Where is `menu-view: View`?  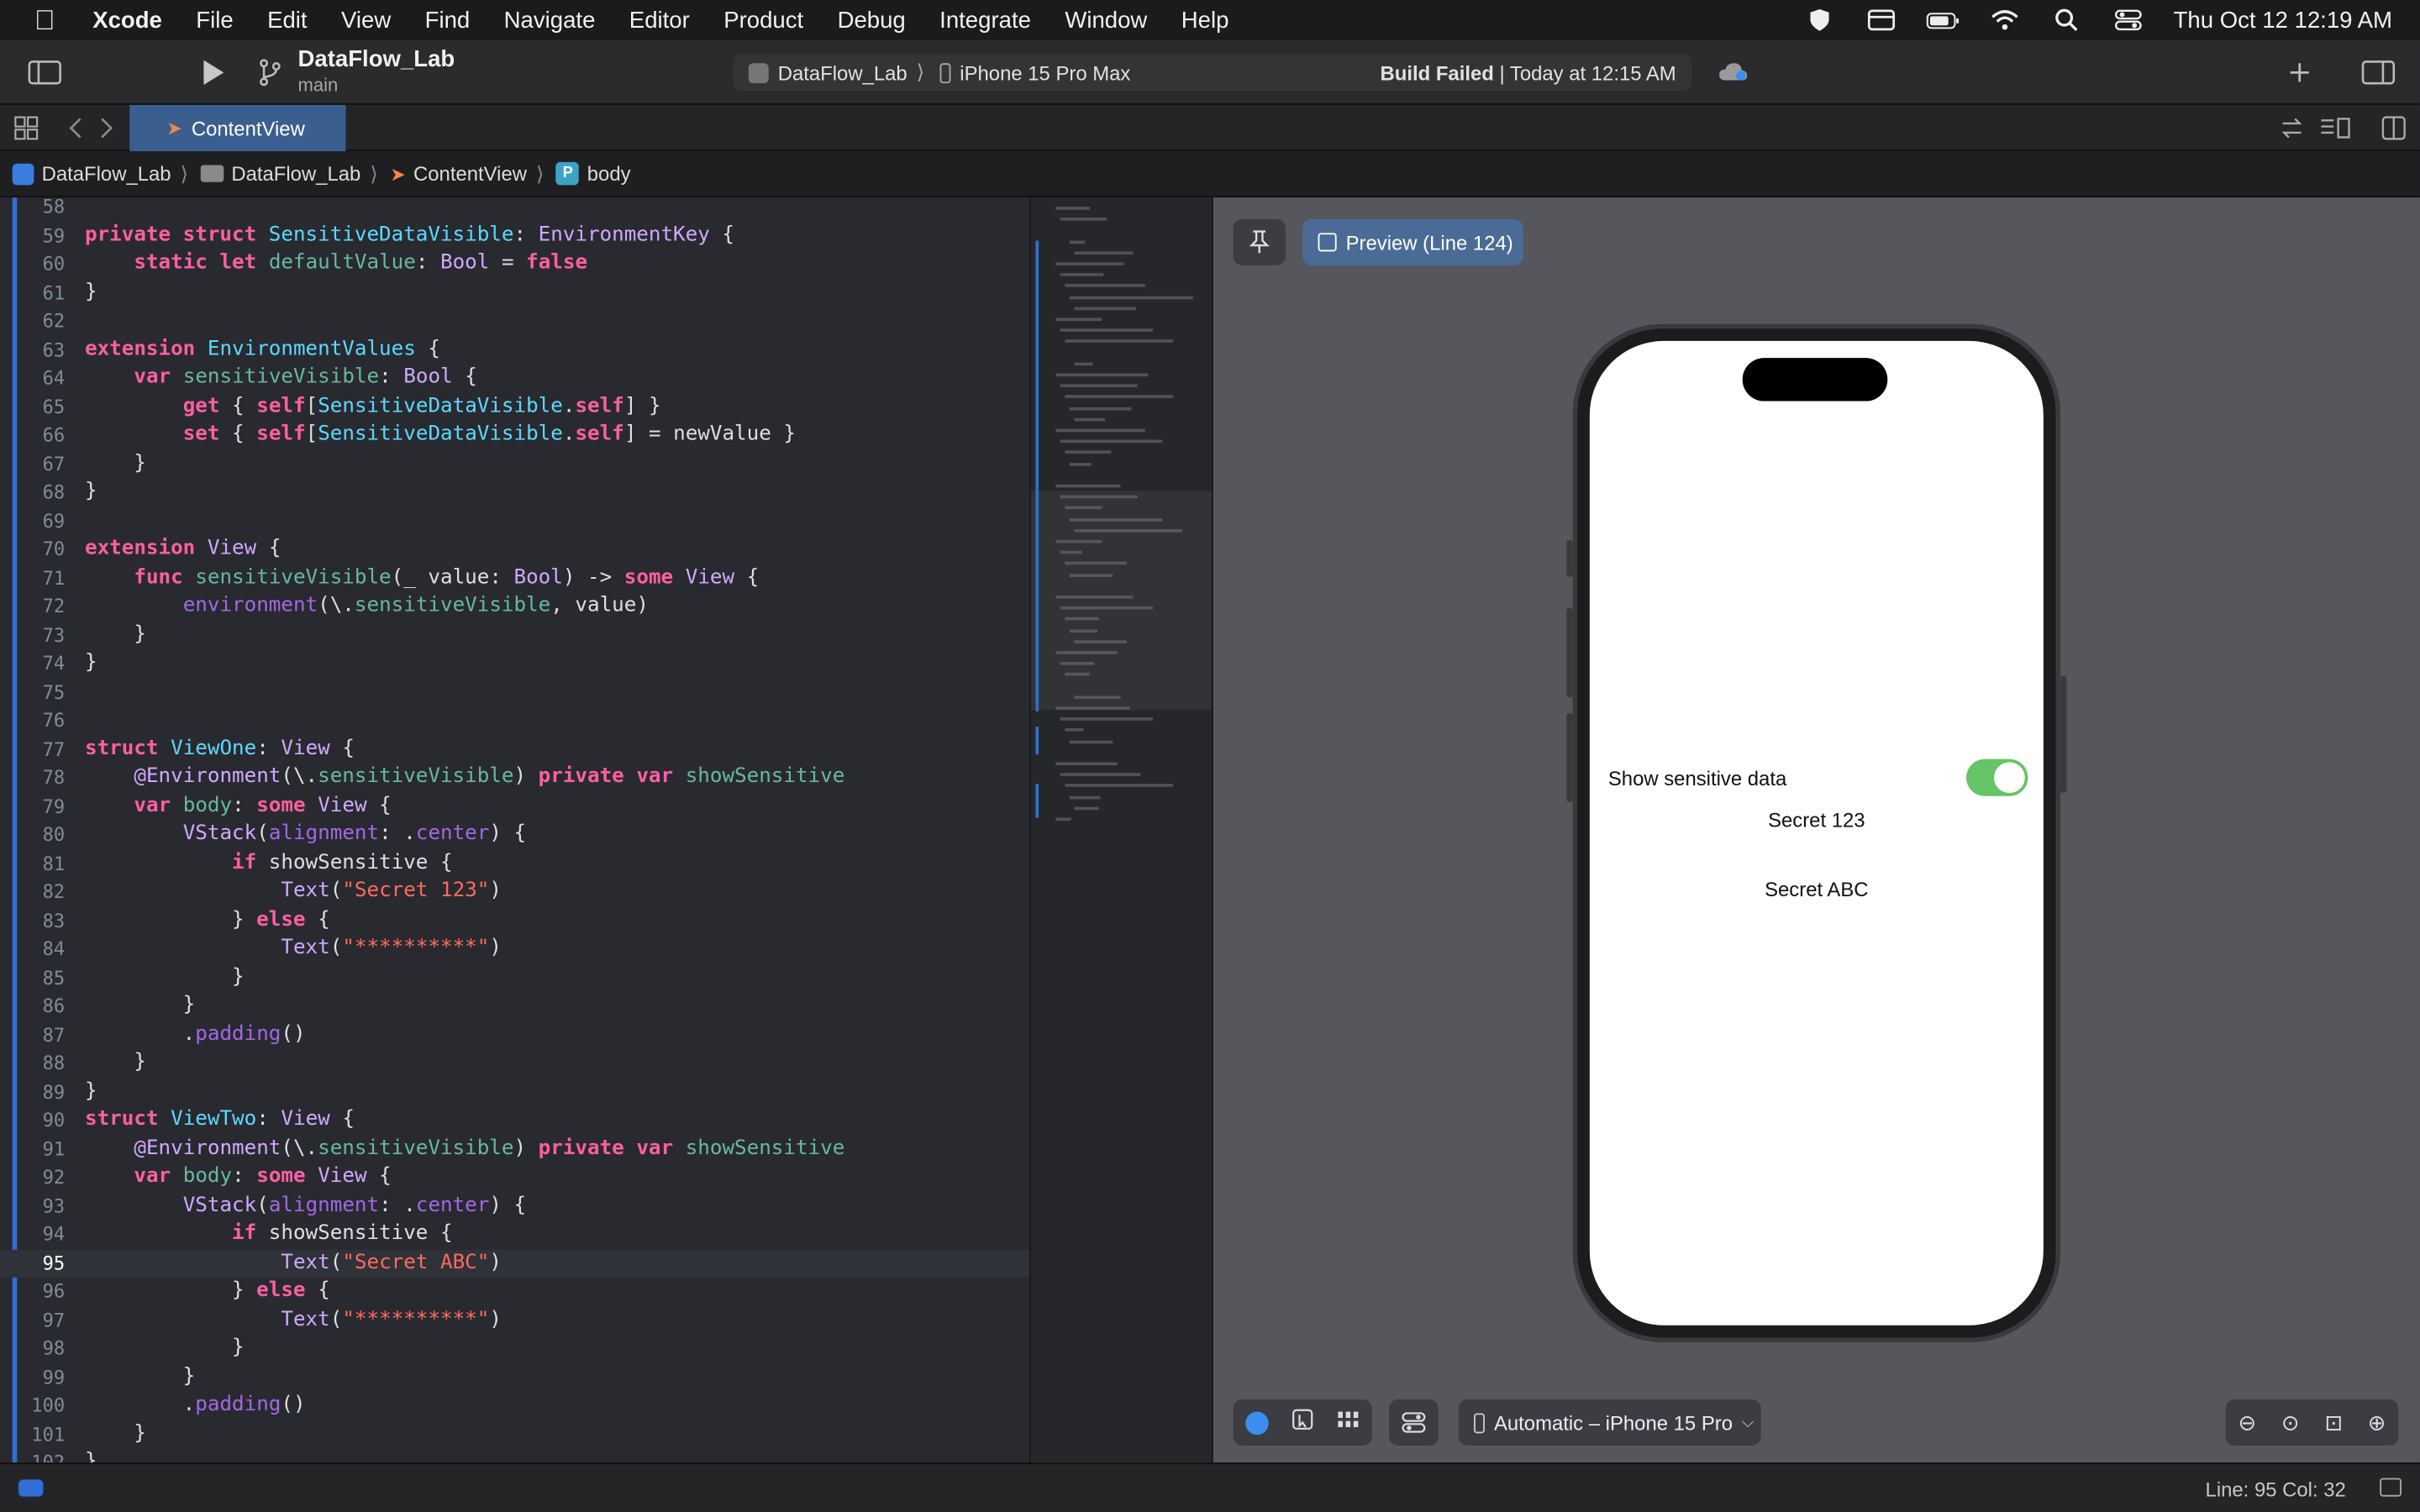 menu-view: View is located at coordinates (366, 20).